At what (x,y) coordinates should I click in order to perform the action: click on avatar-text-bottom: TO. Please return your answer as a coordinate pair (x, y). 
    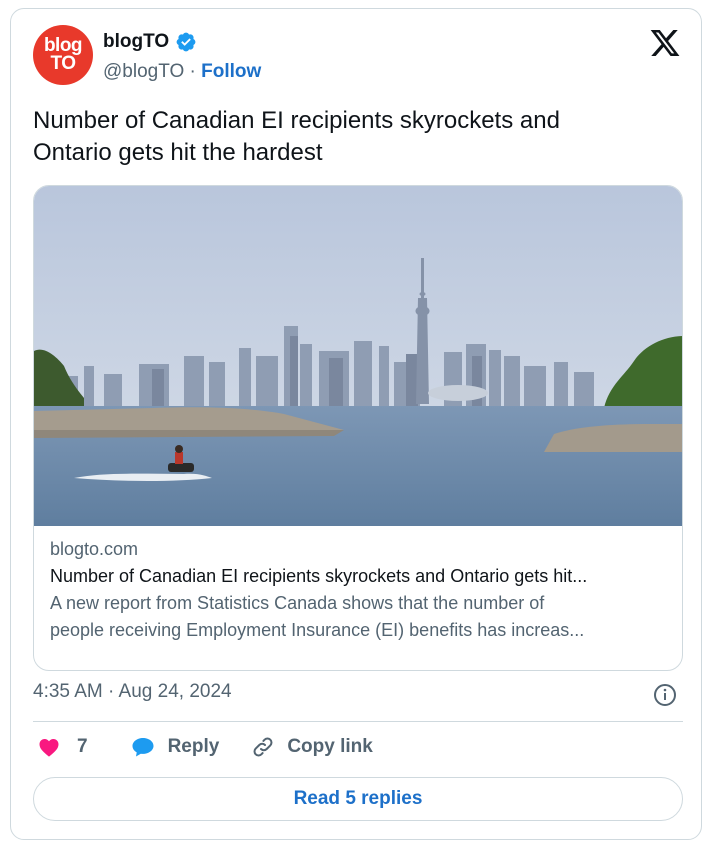
    Looking at the image, I should click on (63, 63).